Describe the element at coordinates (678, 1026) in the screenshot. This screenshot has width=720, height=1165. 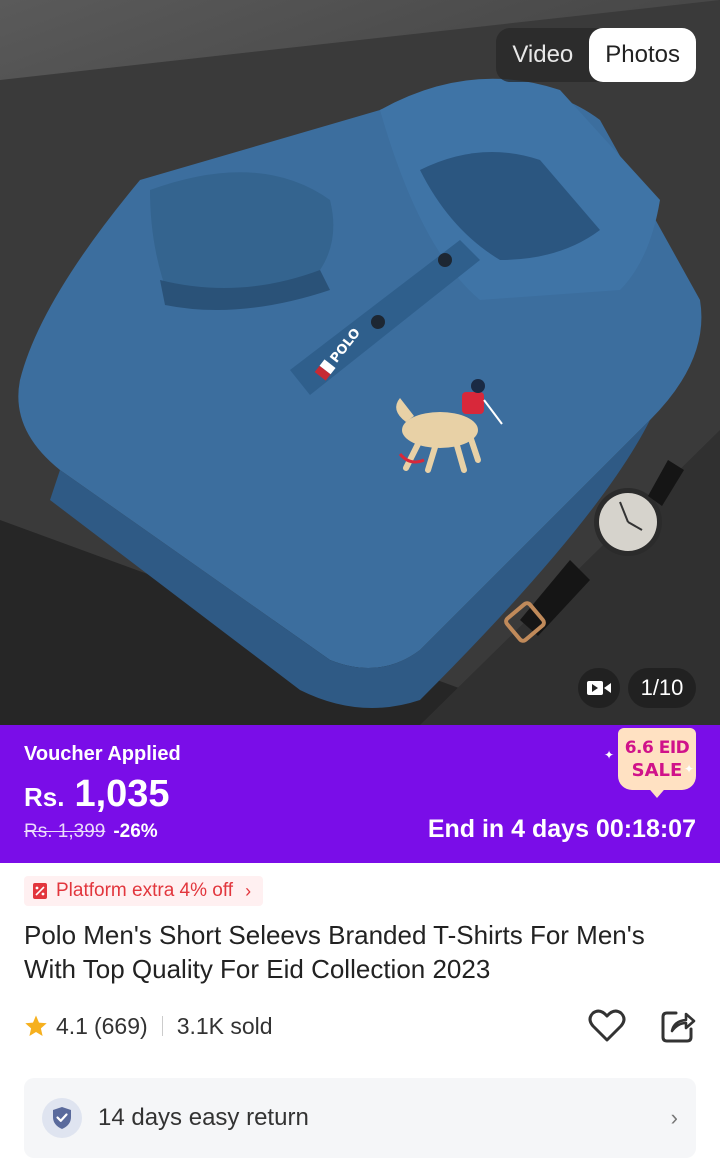
I see `share-icon` at that location.